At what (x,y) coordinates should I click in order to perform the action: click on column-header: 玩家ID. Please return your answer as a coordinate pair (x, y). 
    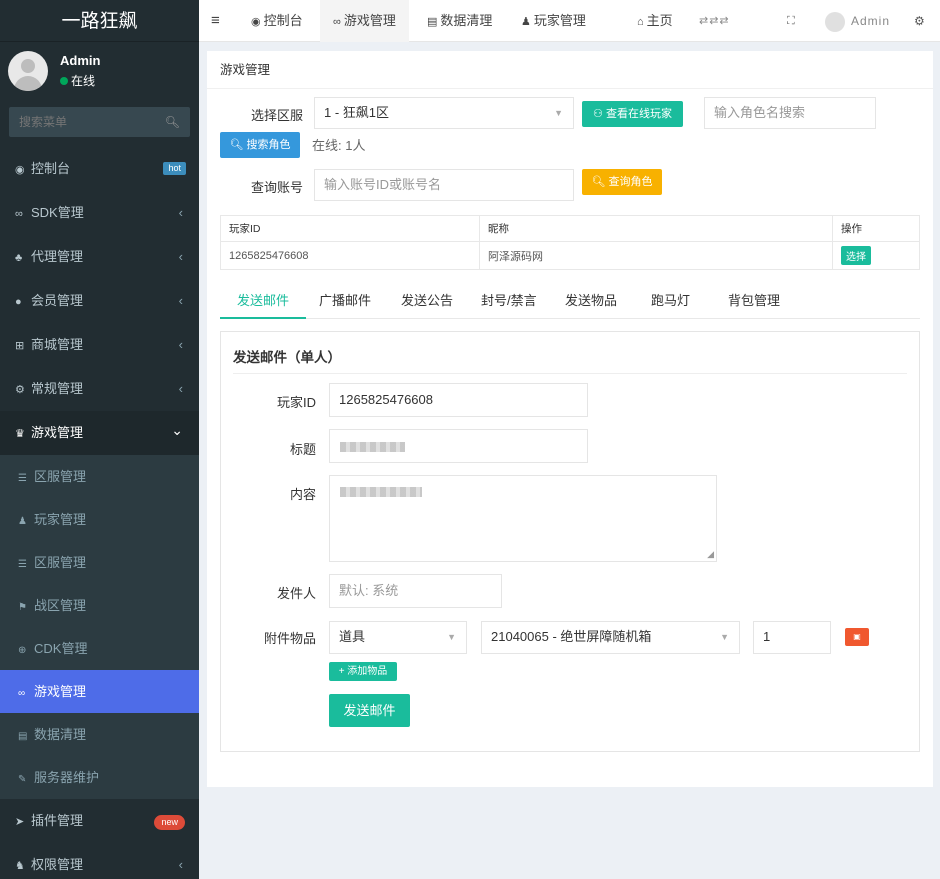
    Looking at the image, I should click on (350, 228).